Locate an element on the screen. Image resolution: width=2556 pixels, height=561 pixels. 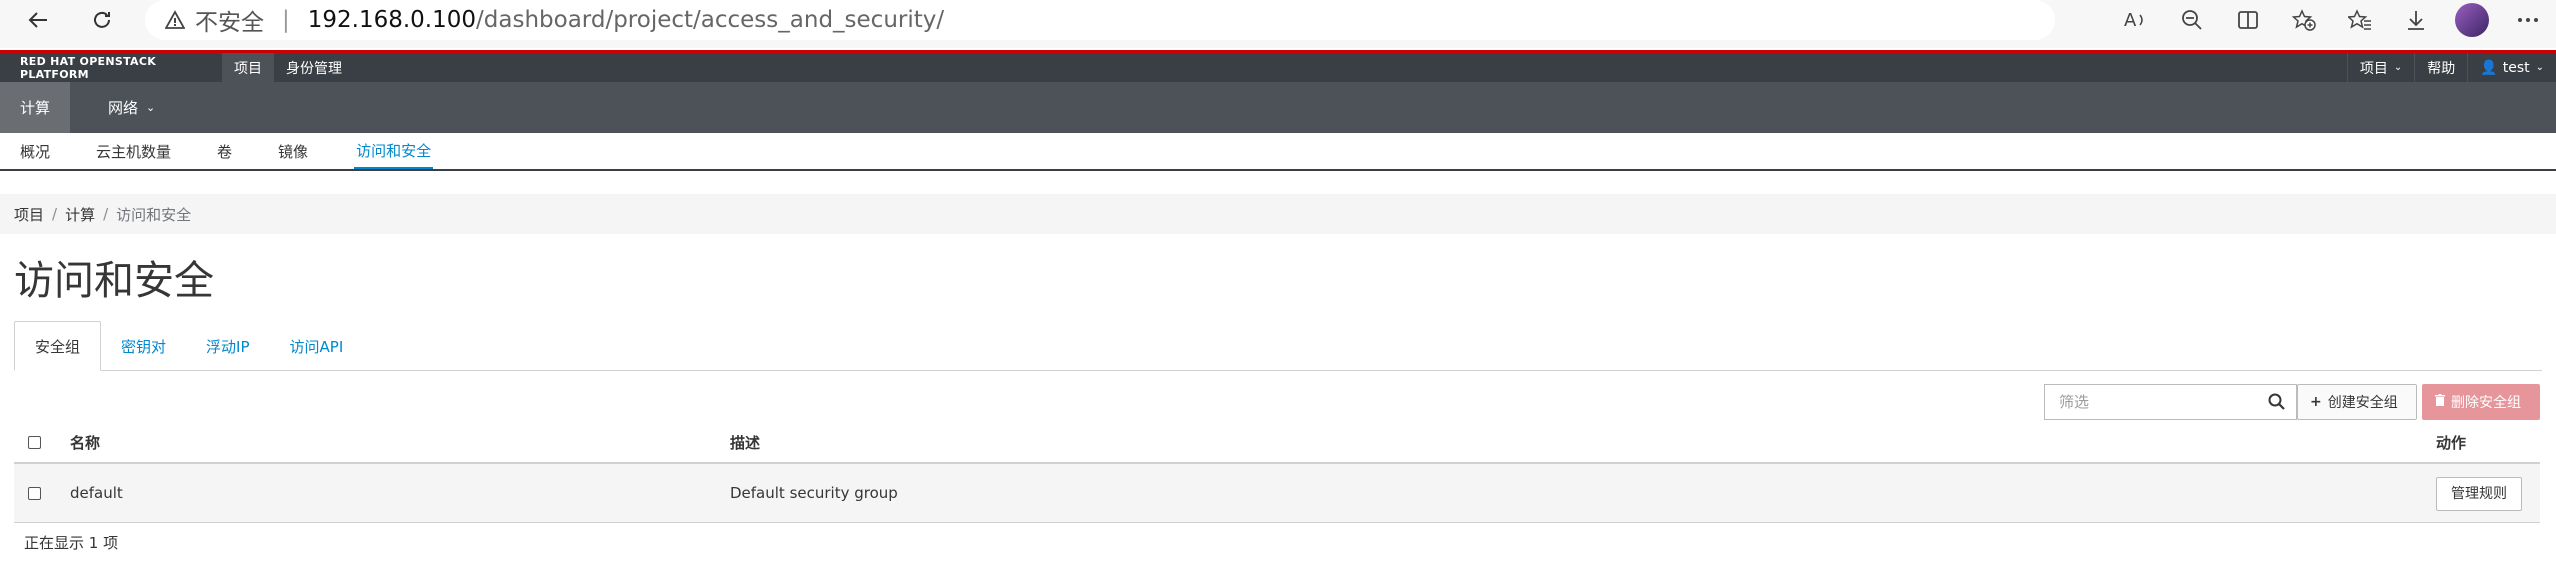
user-name: test is located at coordinates (2516, 67).